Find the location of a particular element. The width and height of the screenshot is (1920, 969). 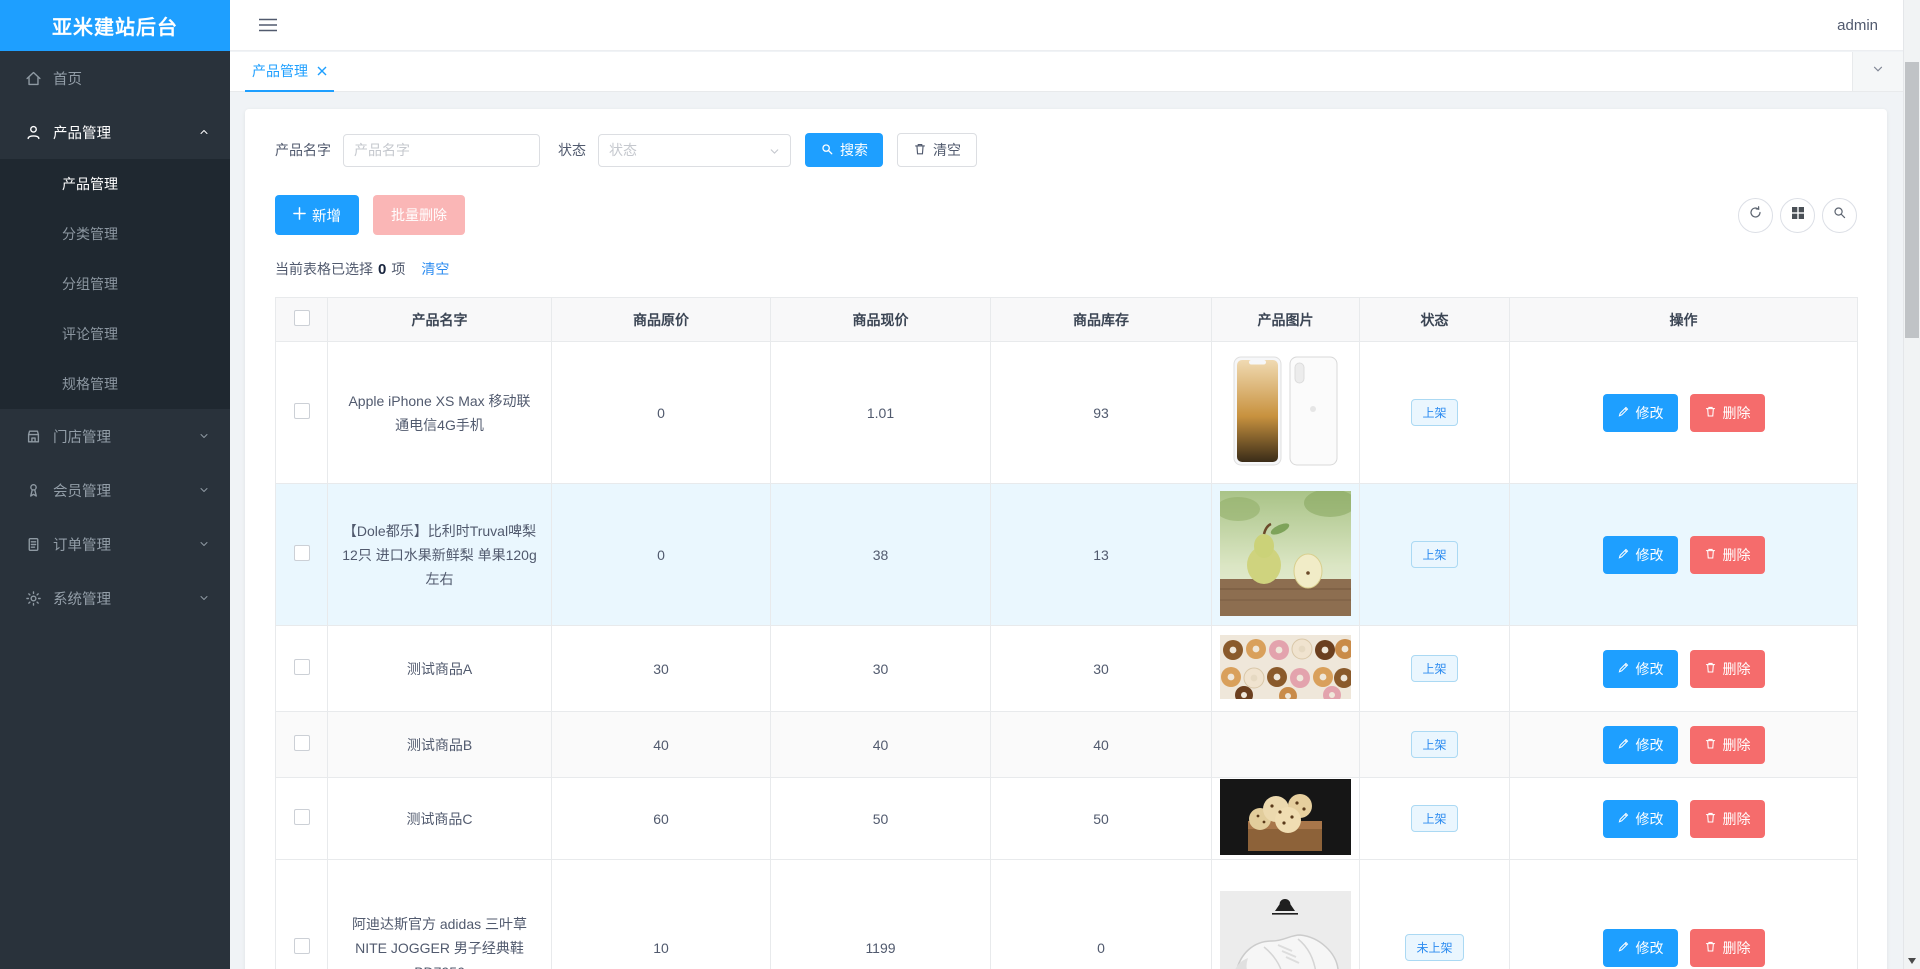

stock: 0 is located at coordinates (1101, 914).